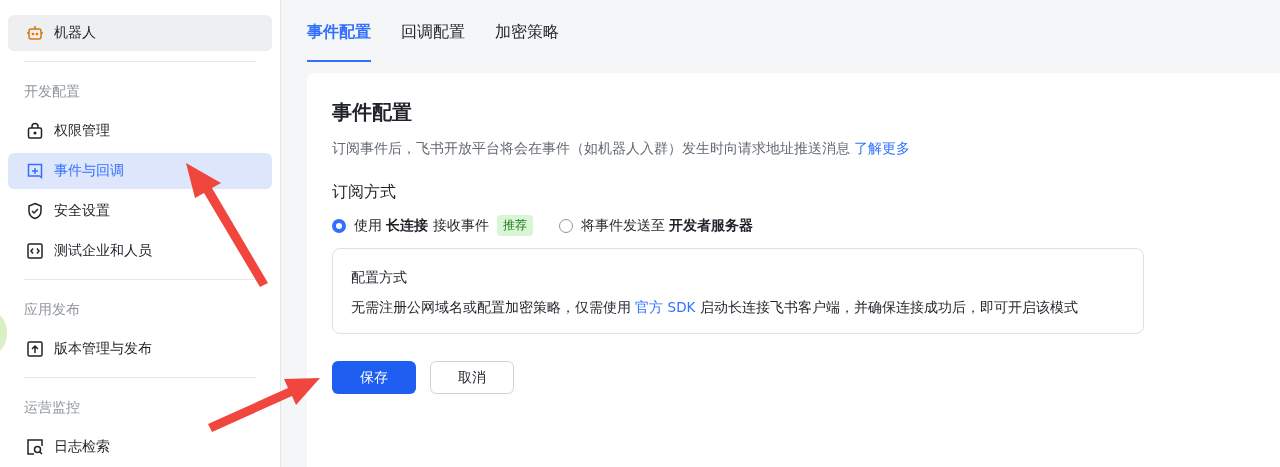 The width and height of the screenshot is (1280, 467). Describe the element at coordinates (140, 131) in the screenshot. I see `sidebar-item: 权限管理` at that location.